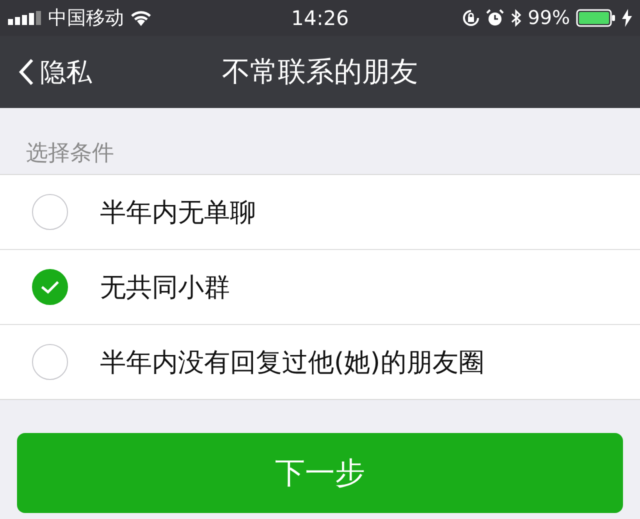 Image resolution: width=640 pixels, height=519 pixels. Describe the element at coordinates (141, 18) in the screenshot. I see `wifi-icon` at that location.